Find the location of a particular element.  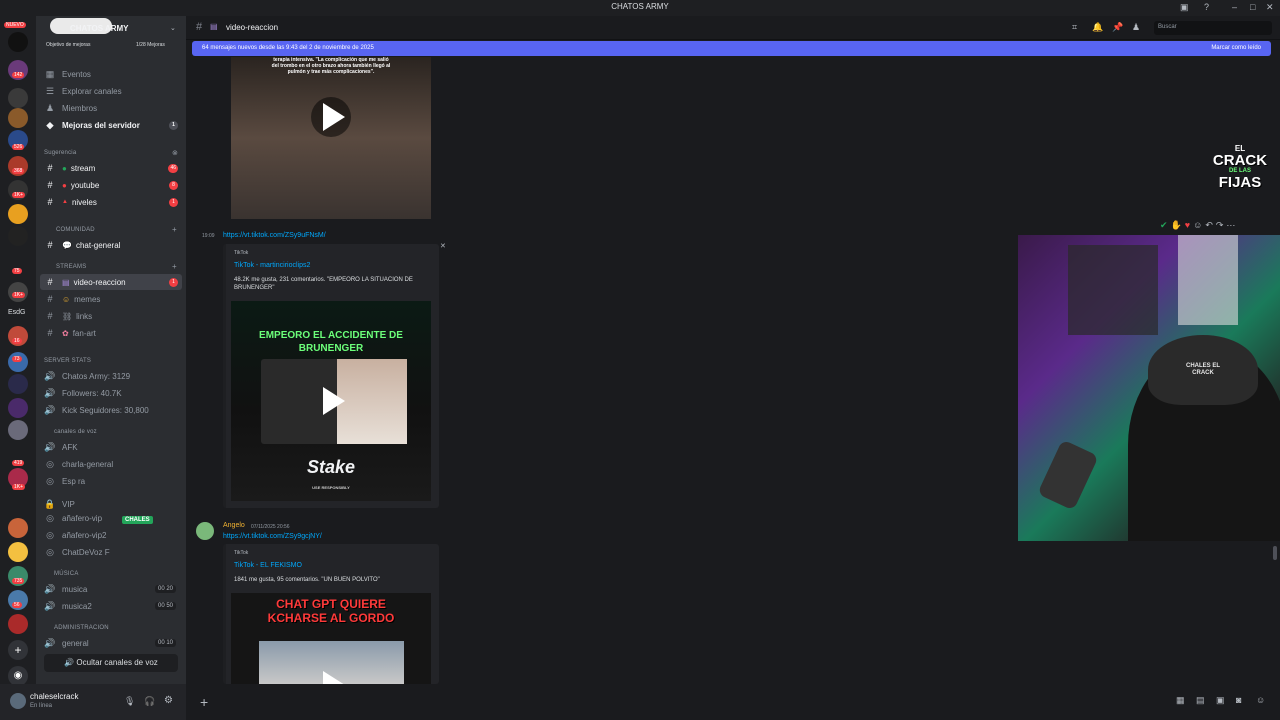

channel-stream: # ● stream 46 is located at coordinates (111, 168).